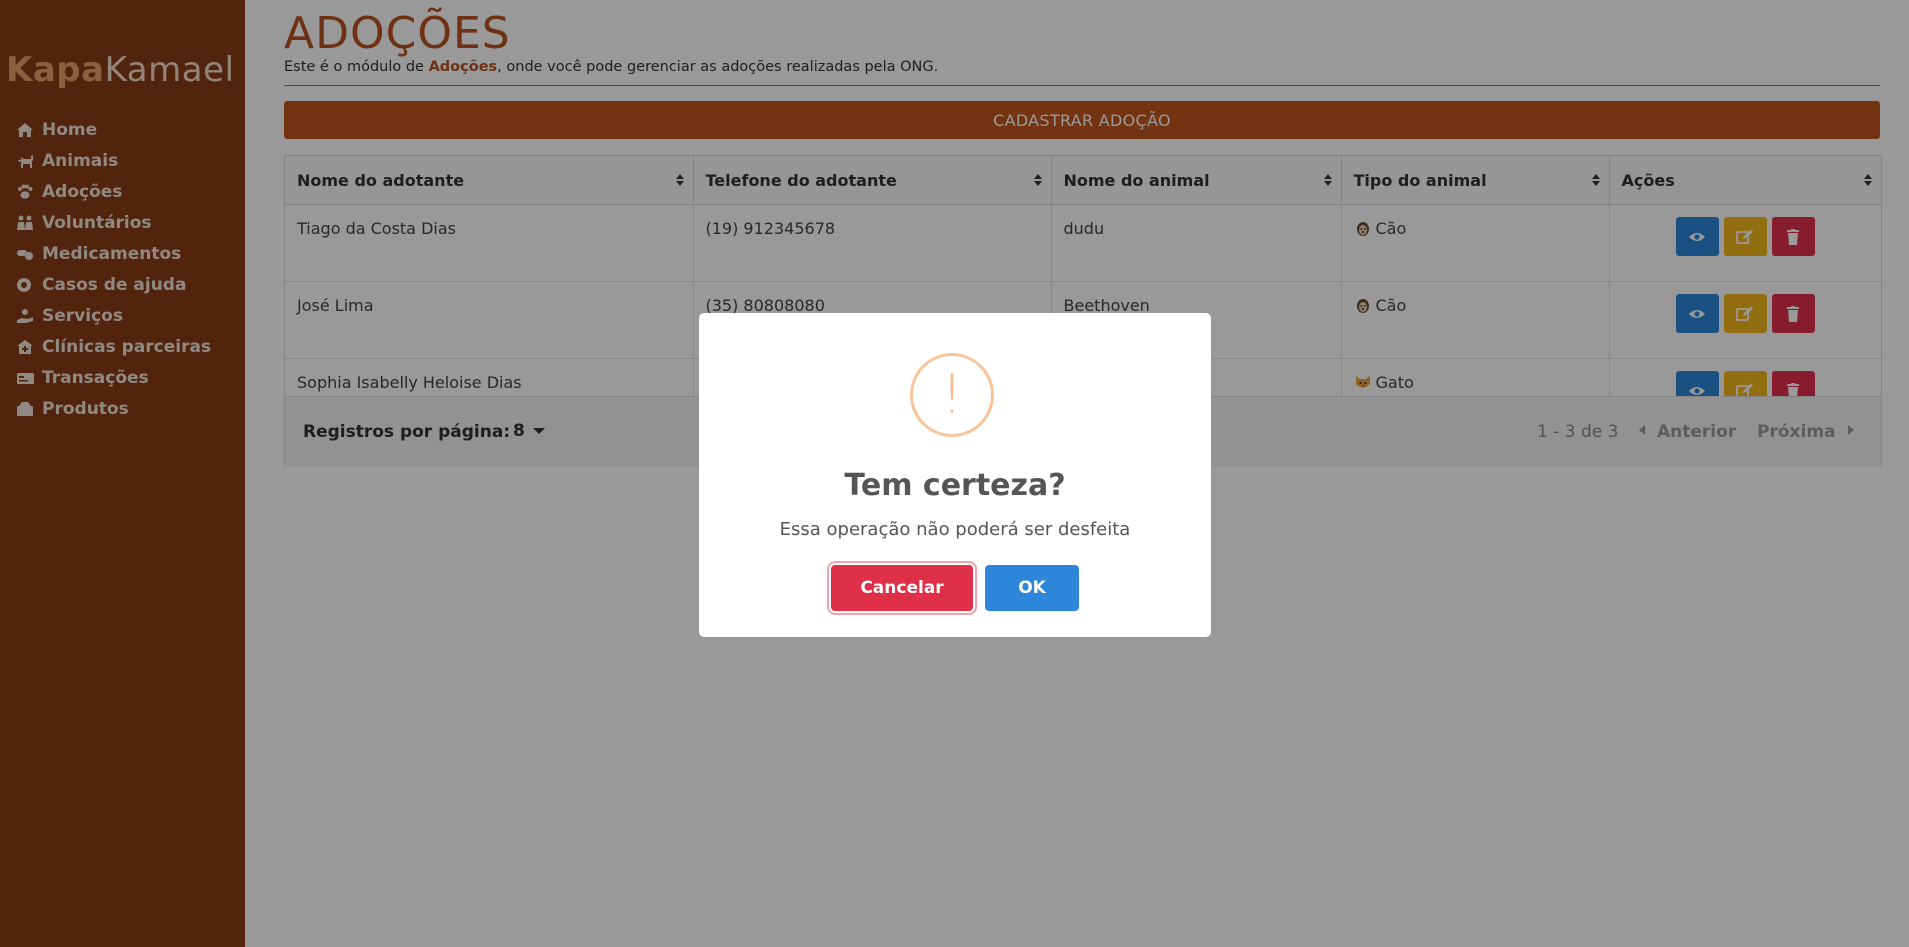 This screenshot has height=947, width=1909. Describe the element at coordinates (902, 588) in the screenshot. I see `cancel-button: Cancelar` at that location.